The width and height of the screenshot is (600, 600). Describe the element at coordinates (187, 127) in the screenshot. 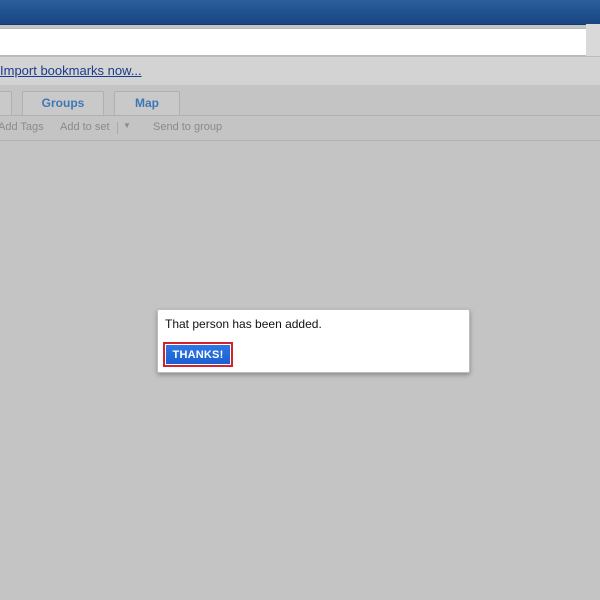

I see `send-to-group-button: Send to group` at that location.